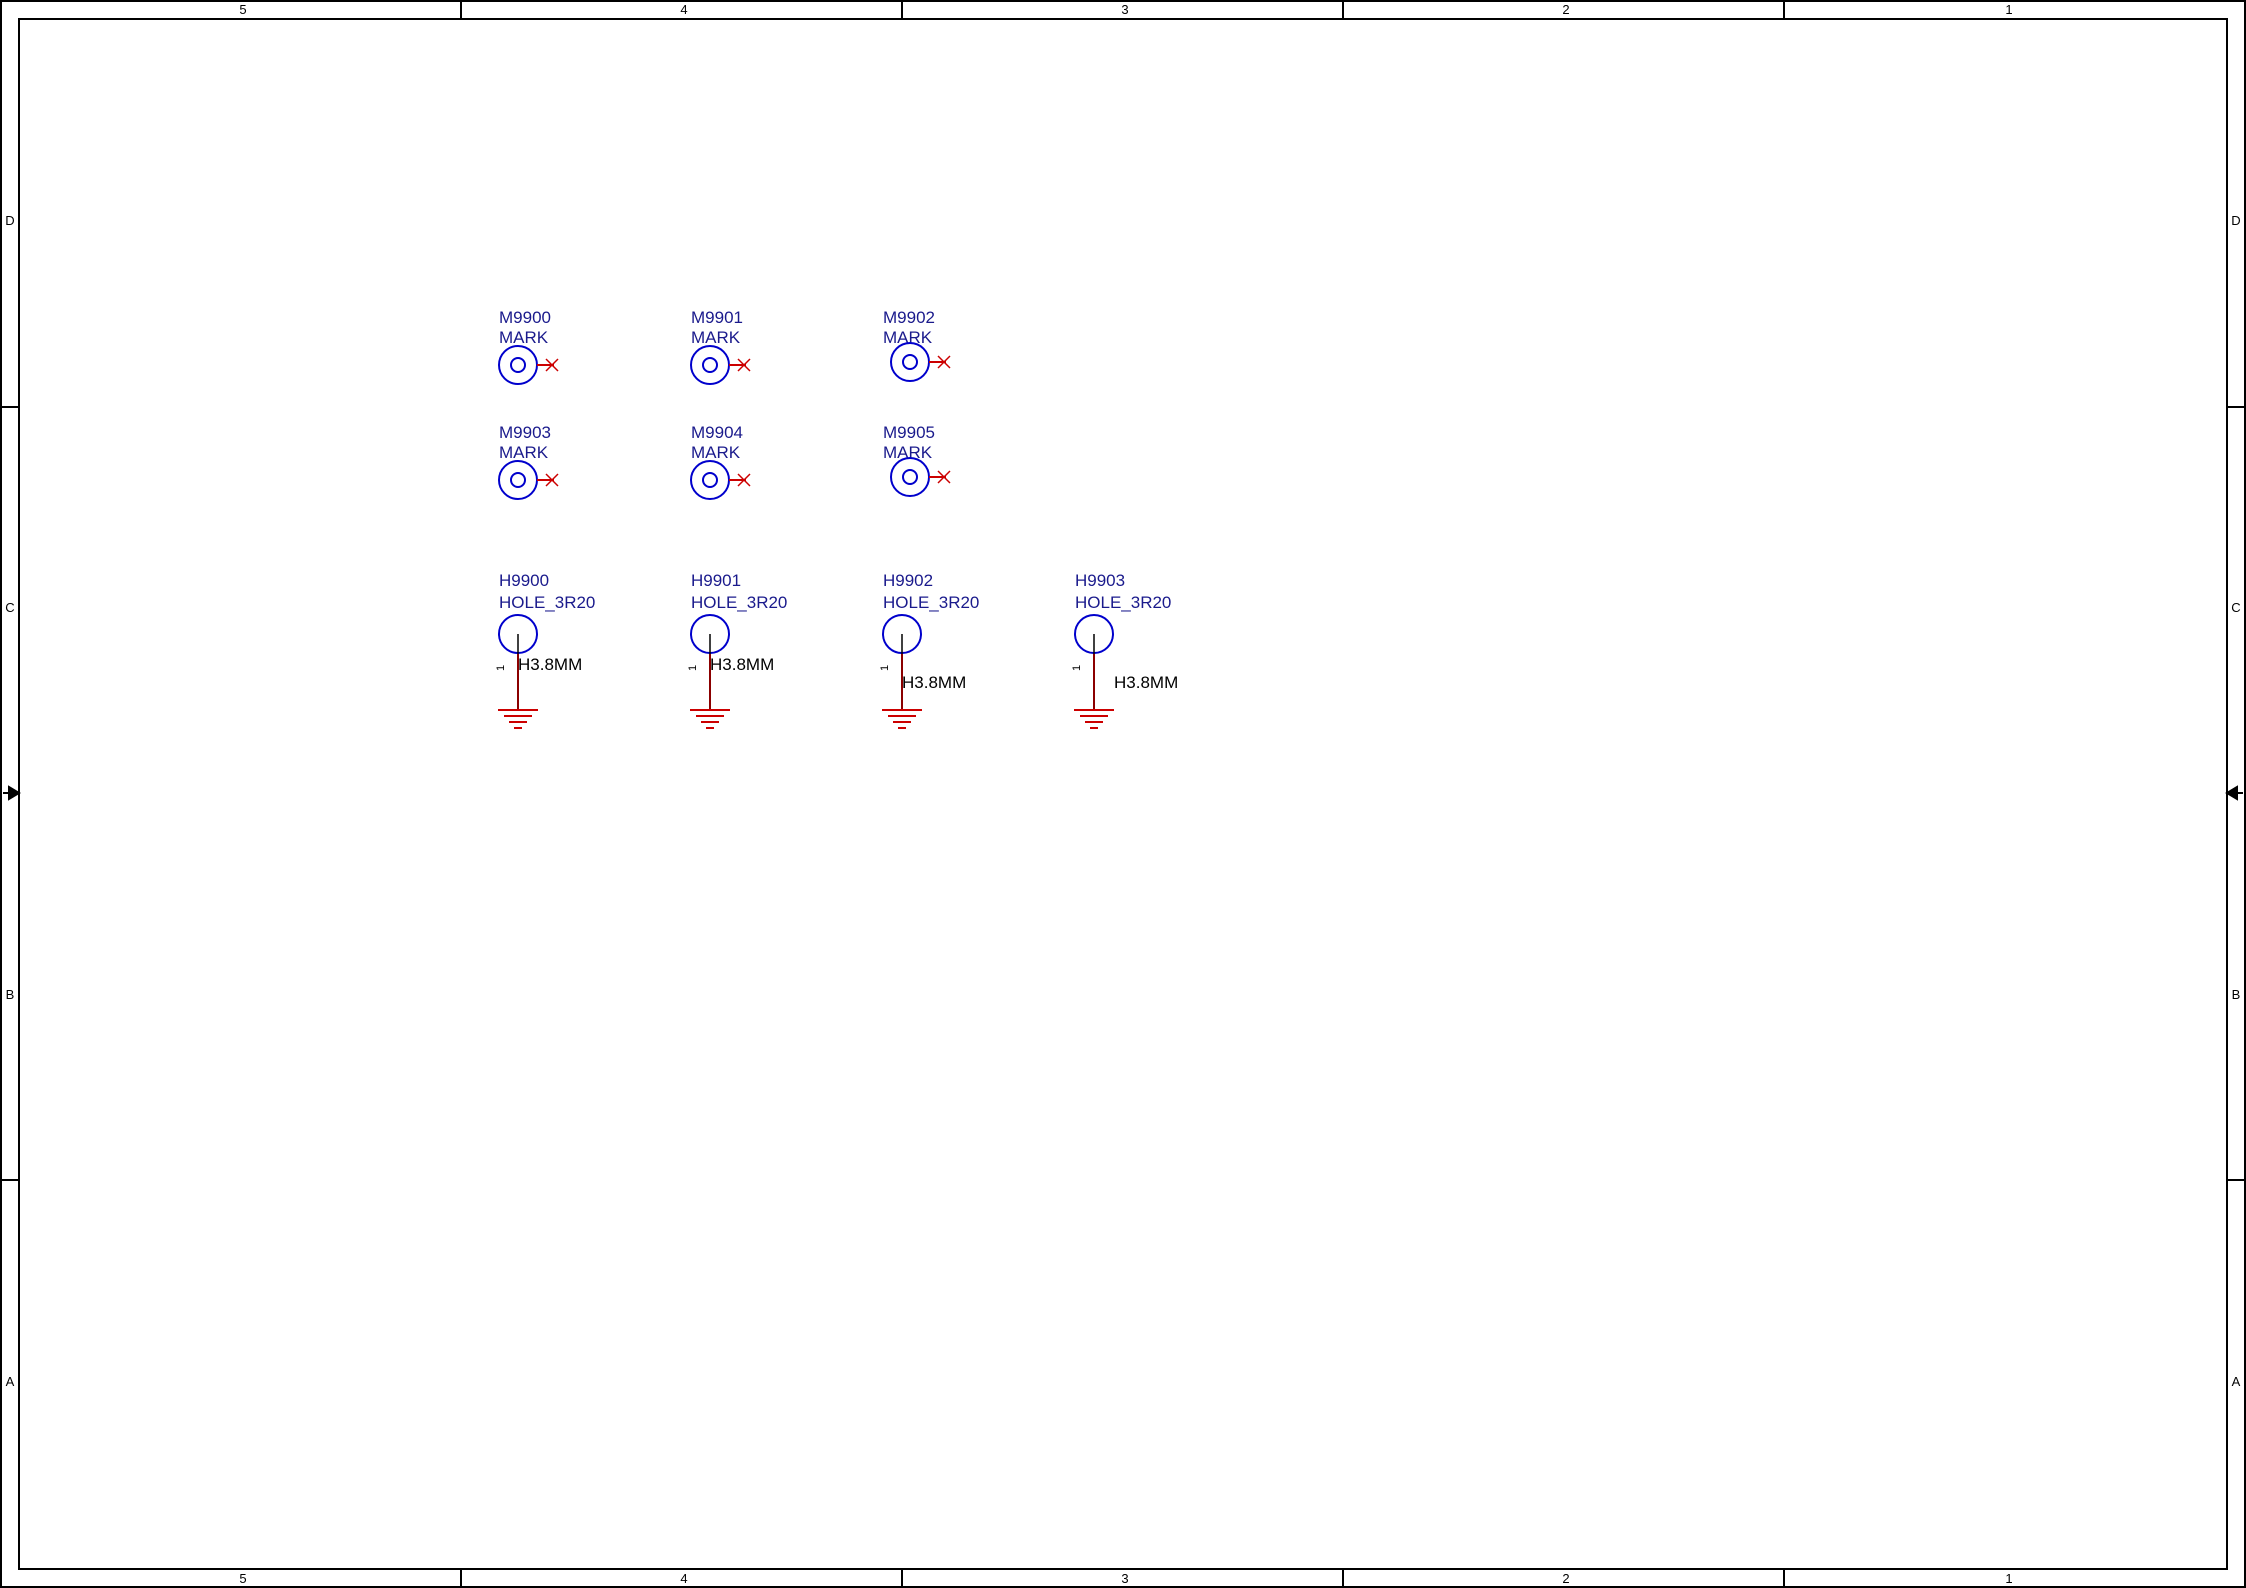 The width and height of the screenshot is (2246, 1588). I want to click on fiducial-mark: M9901MARK, so click(720, 346).